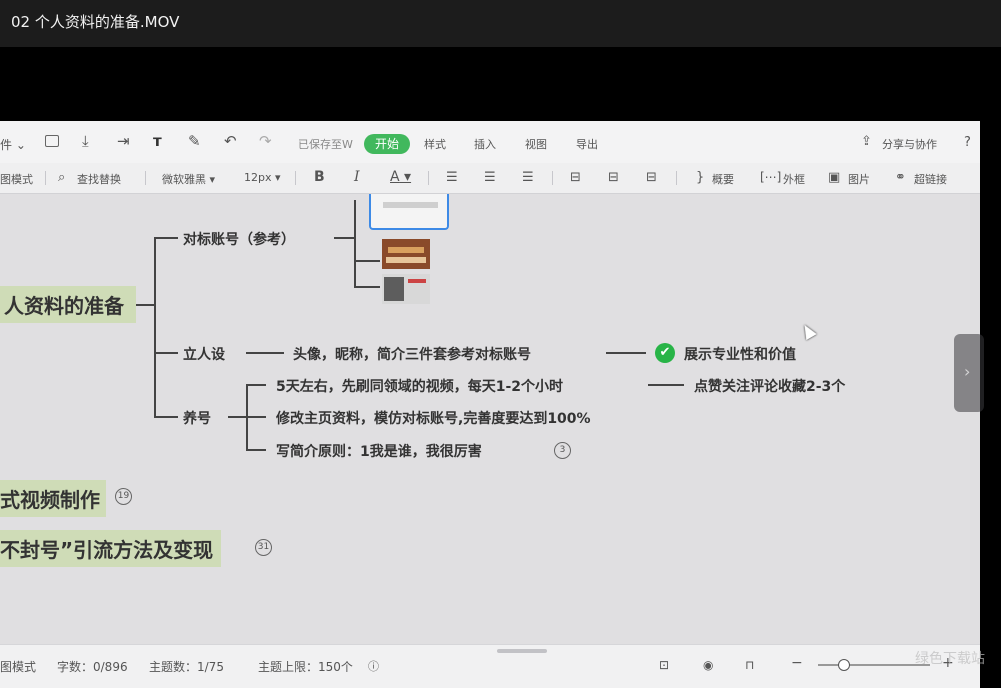  Describe the element at coordinates (844, 665) in the screenshot. I see `zoom-slider-thumb` at that location.